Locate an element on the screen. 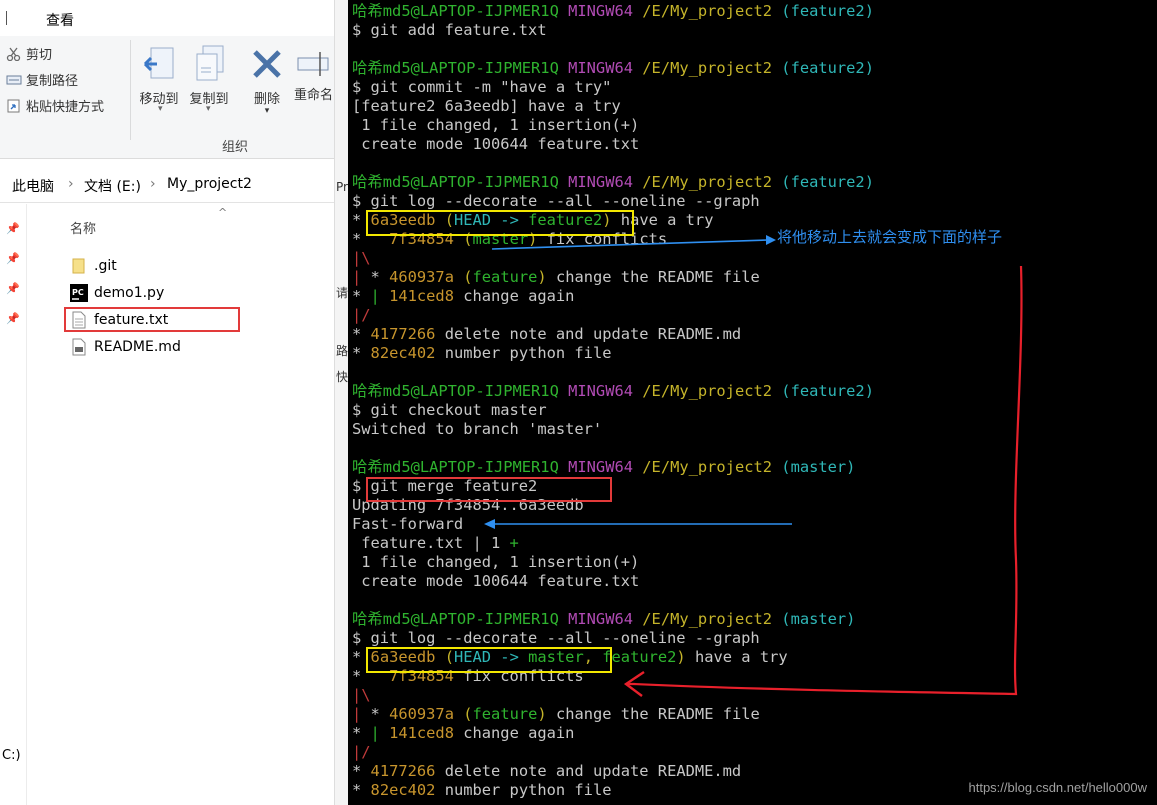 The width and height of the screenshot is (1157, 805). log-segment: |/ is located at coordinates (361, 315).